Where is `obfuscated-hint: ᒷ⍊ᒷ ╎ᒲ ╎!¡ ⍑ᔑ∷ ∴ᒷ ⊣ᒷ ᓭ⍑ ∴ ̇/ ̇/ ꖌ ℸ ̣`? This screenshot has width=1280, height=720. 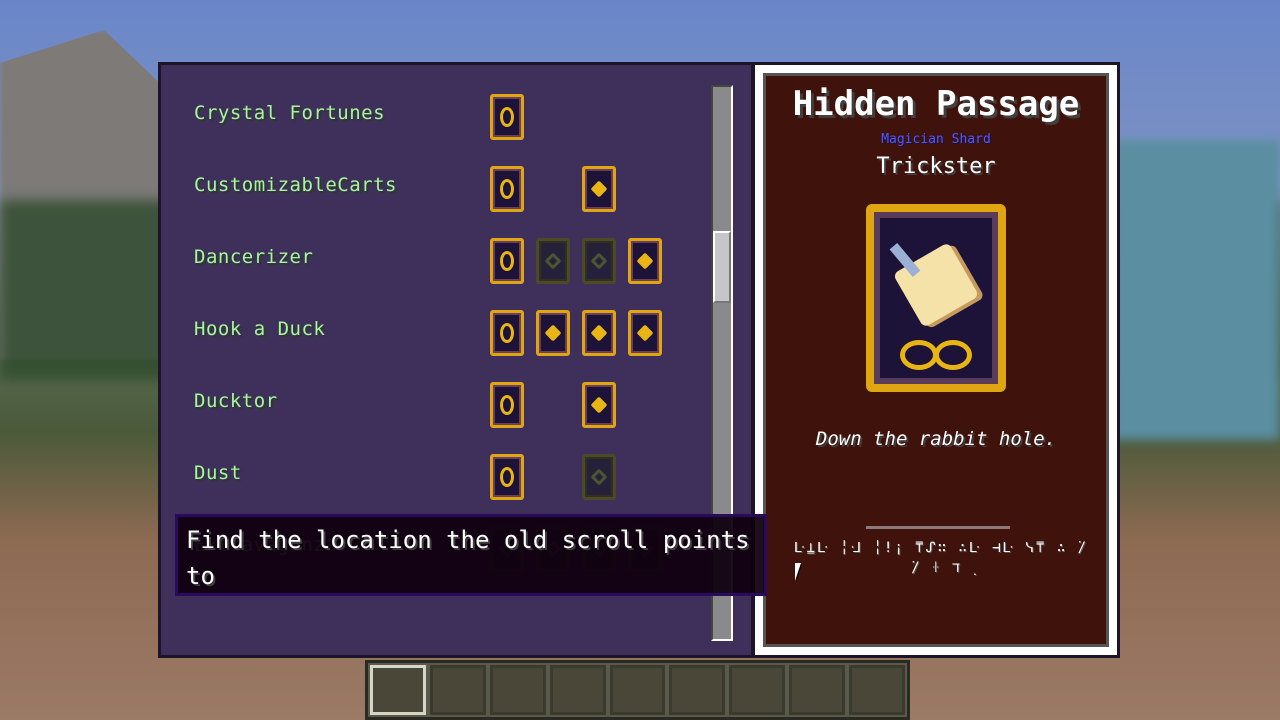 obfuscated-hint: ᒷ⍊ᒷ ╎ᒲ ╎!¡ ⍑ᔑ∷ ∴ᒷ ⊣ᒷ ᓭ⍑ ∴ ̇/ ̇/ ꖌ ℸ ̣ is located at coordinates (941, 558).